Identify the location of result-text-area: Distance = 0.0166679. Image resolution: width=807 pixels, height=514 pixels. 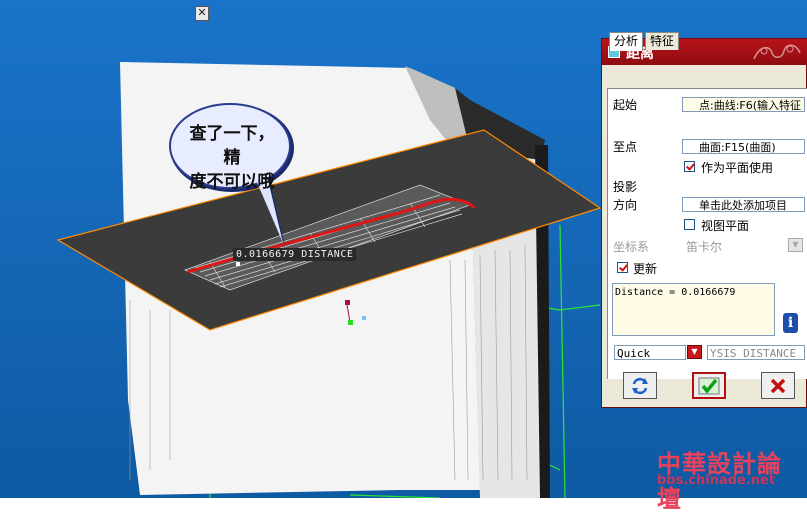
(693, 309).